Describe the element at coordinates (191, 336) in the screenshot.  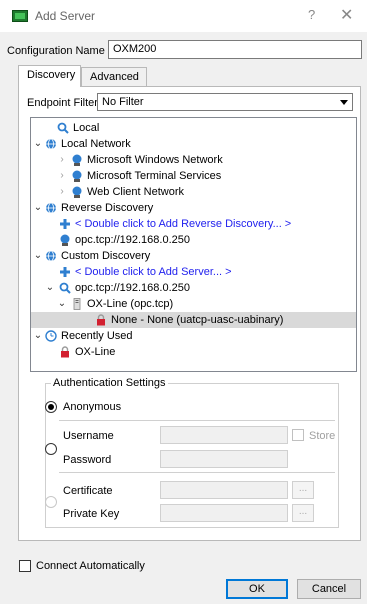
I see `tree-item-recently-used: ⌄ Recently Used` at that location.